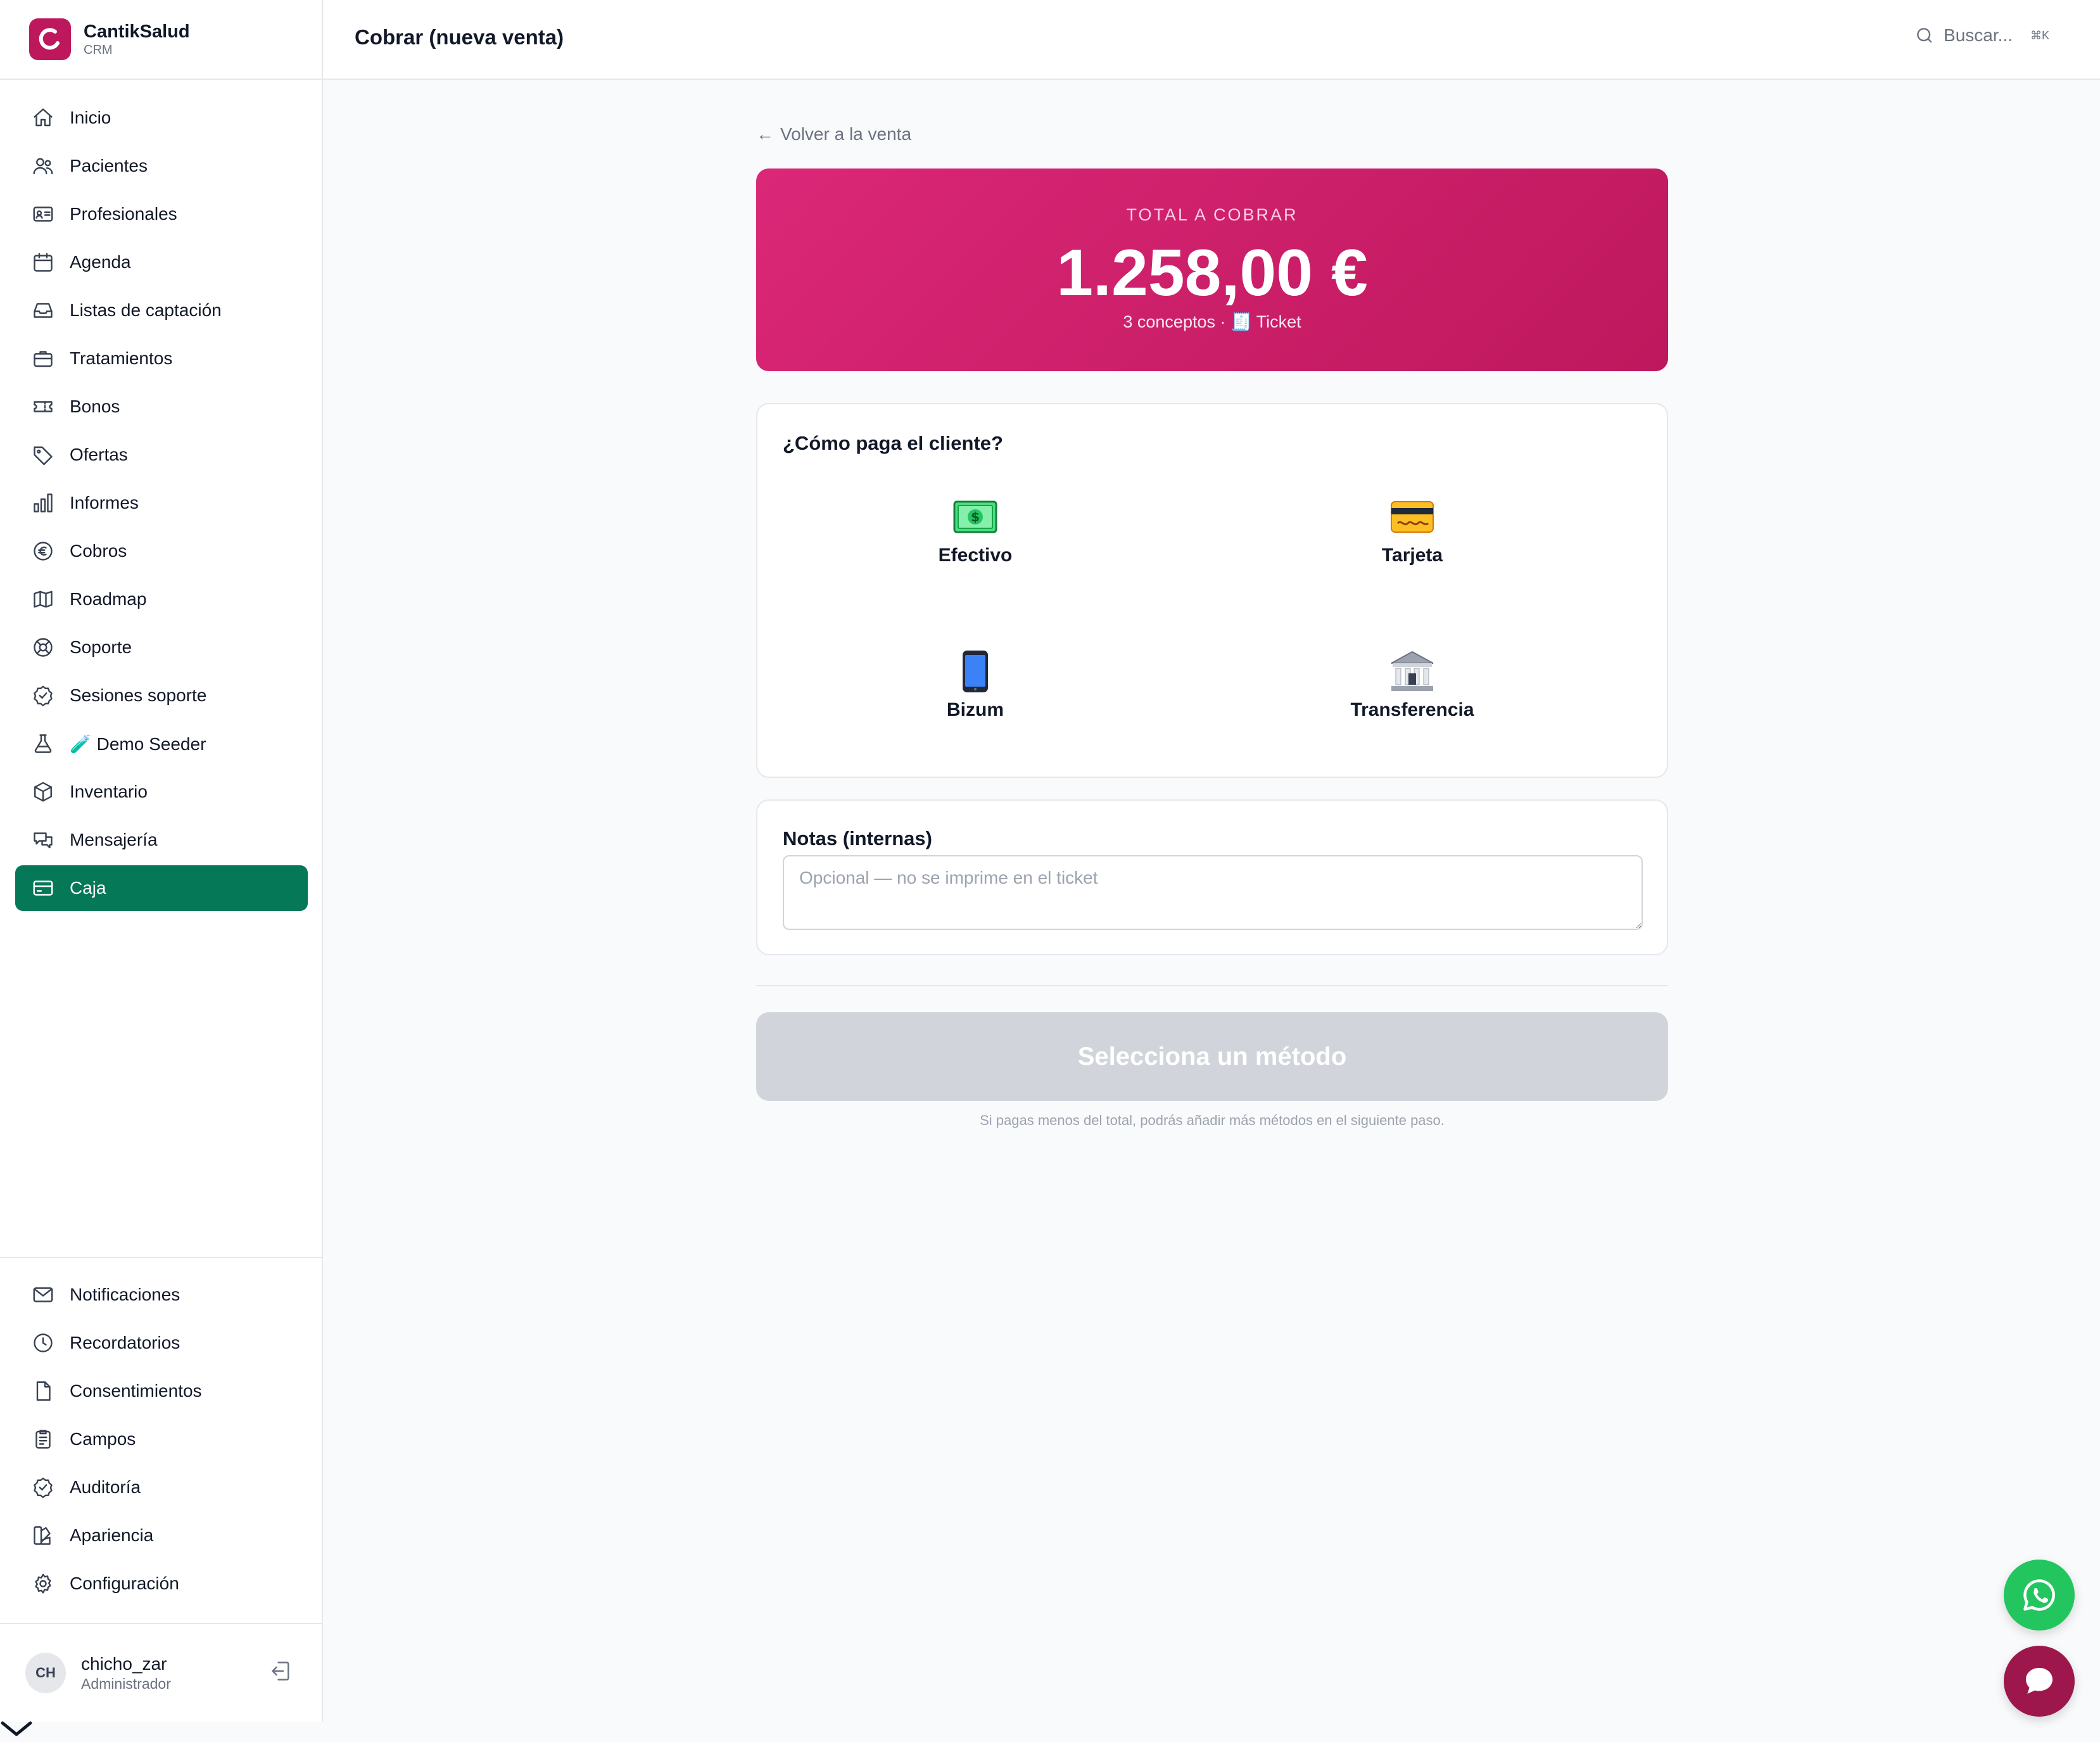  What do you see at coordinates (161, 551) in the screenshot?
I see `sidebar-item-cobros: Cobros` at bounding box center [161, 551].